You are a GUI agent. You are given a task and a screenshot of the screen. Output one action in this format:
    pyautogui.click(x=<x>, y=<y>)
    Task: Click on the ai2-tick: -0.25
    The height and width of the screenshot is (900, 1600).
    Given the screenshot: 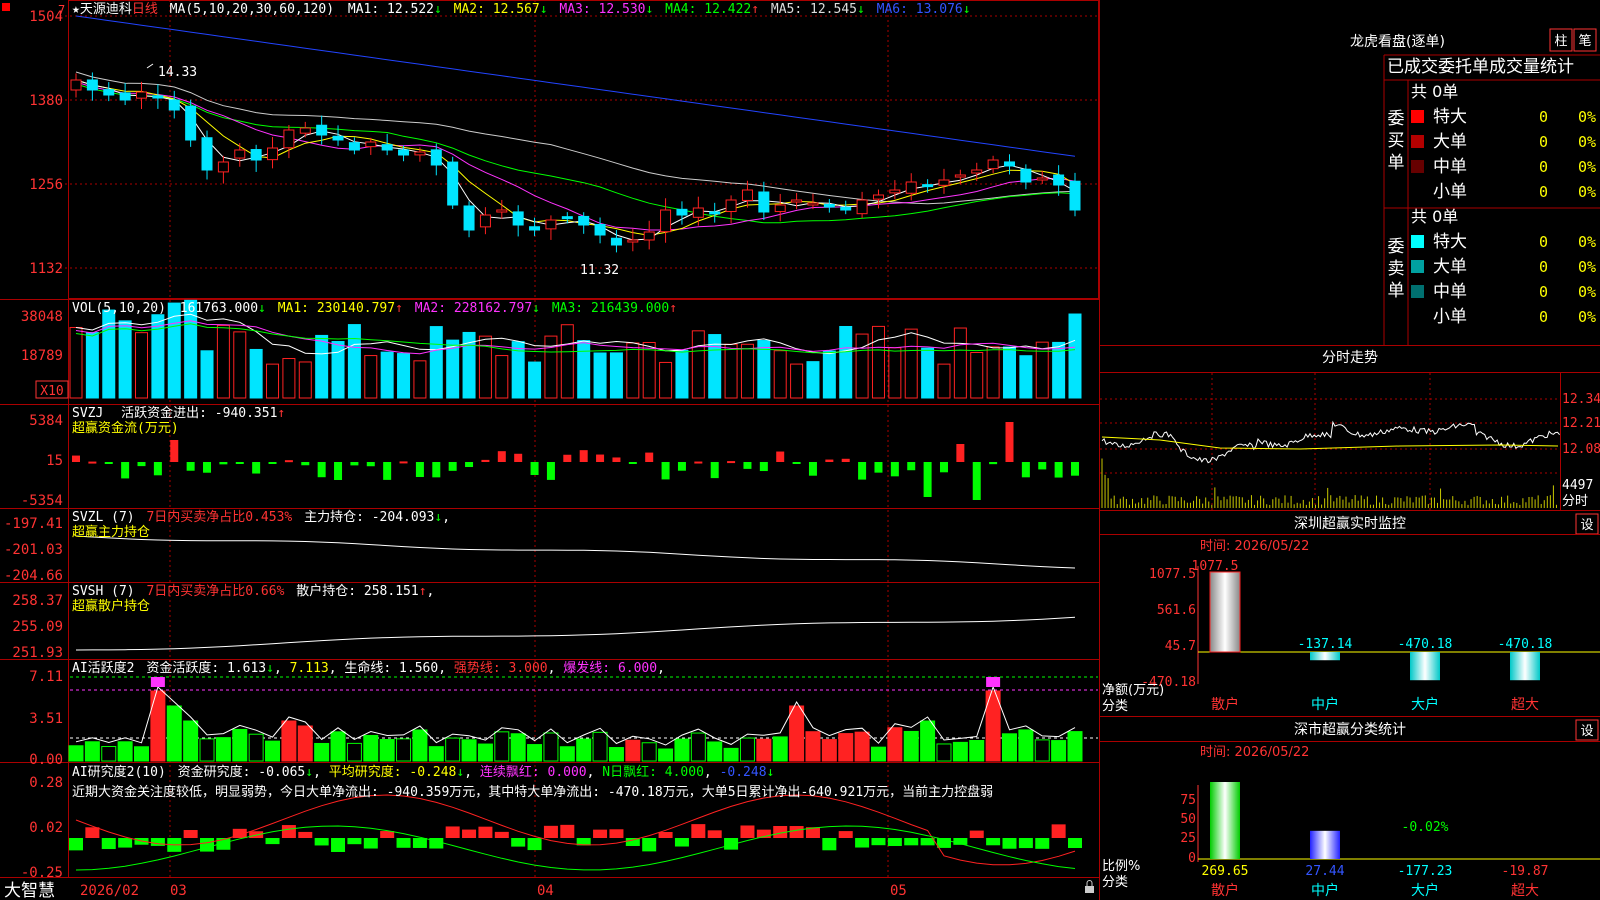 What is the action you would take?
    pyautogui.click(x=42, y=873)
    